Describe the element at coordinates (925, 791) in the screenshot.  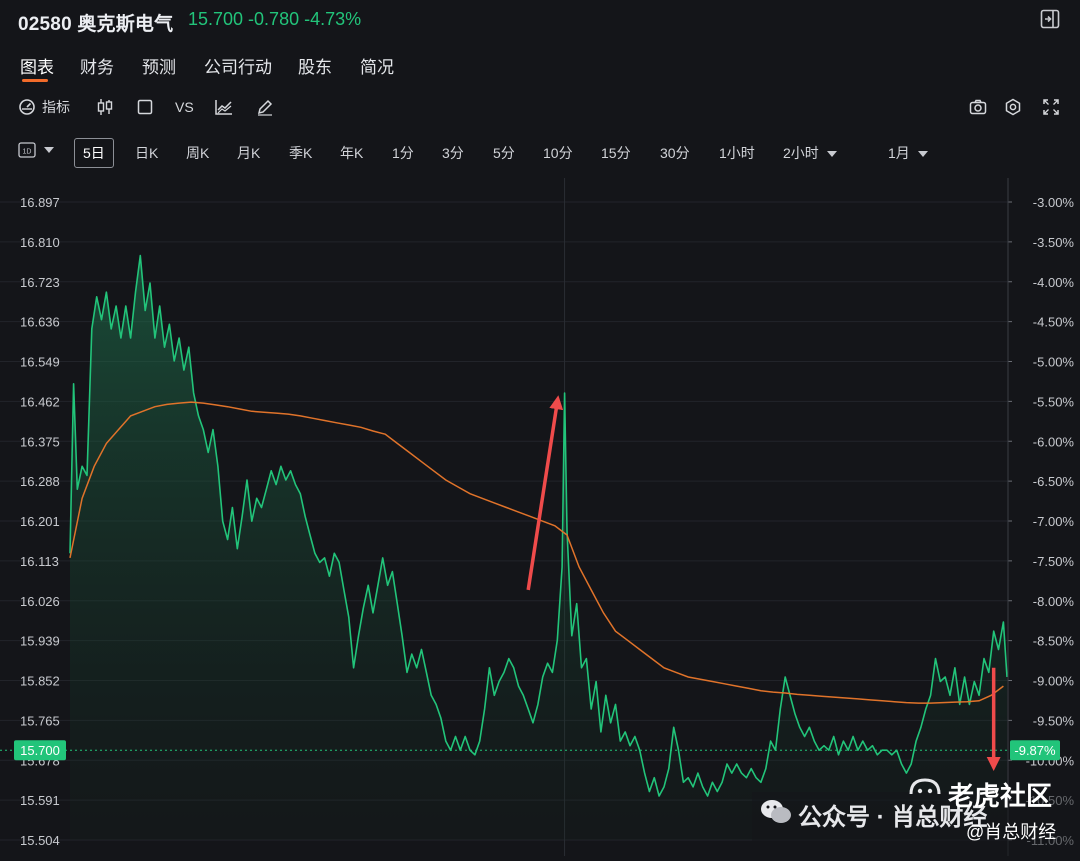
I see `tiger-logo-icon` at that location.